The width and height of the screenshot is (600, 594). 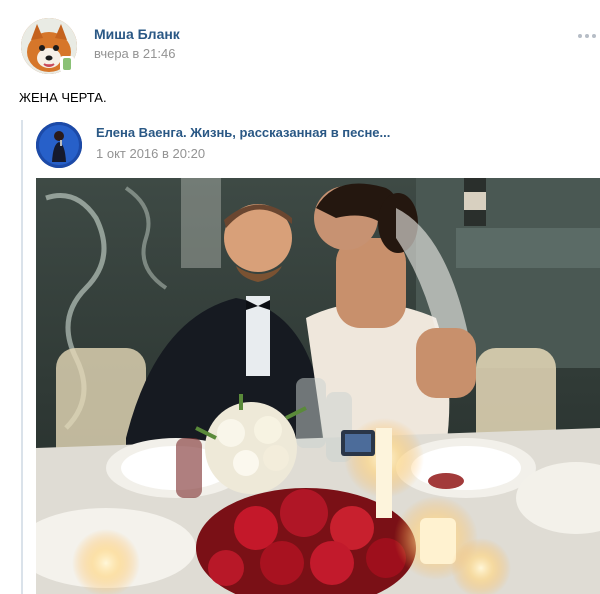 I want to click on more-dots-icon, so click(x=589, y=36).